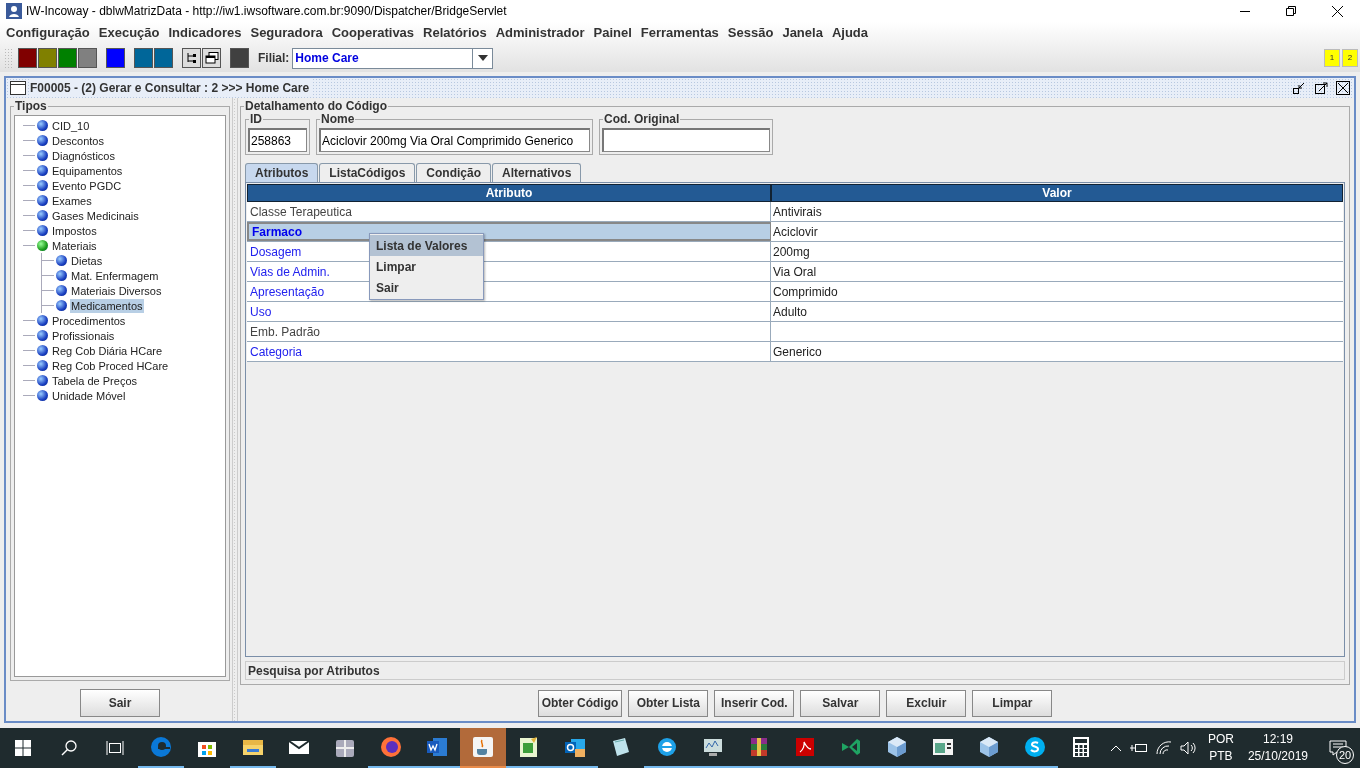 The width and height of the screenshot is (1360, 768). Describe the element at coordinates (282, 172) in the screenshot. I see `tab: Atributos` at that location.